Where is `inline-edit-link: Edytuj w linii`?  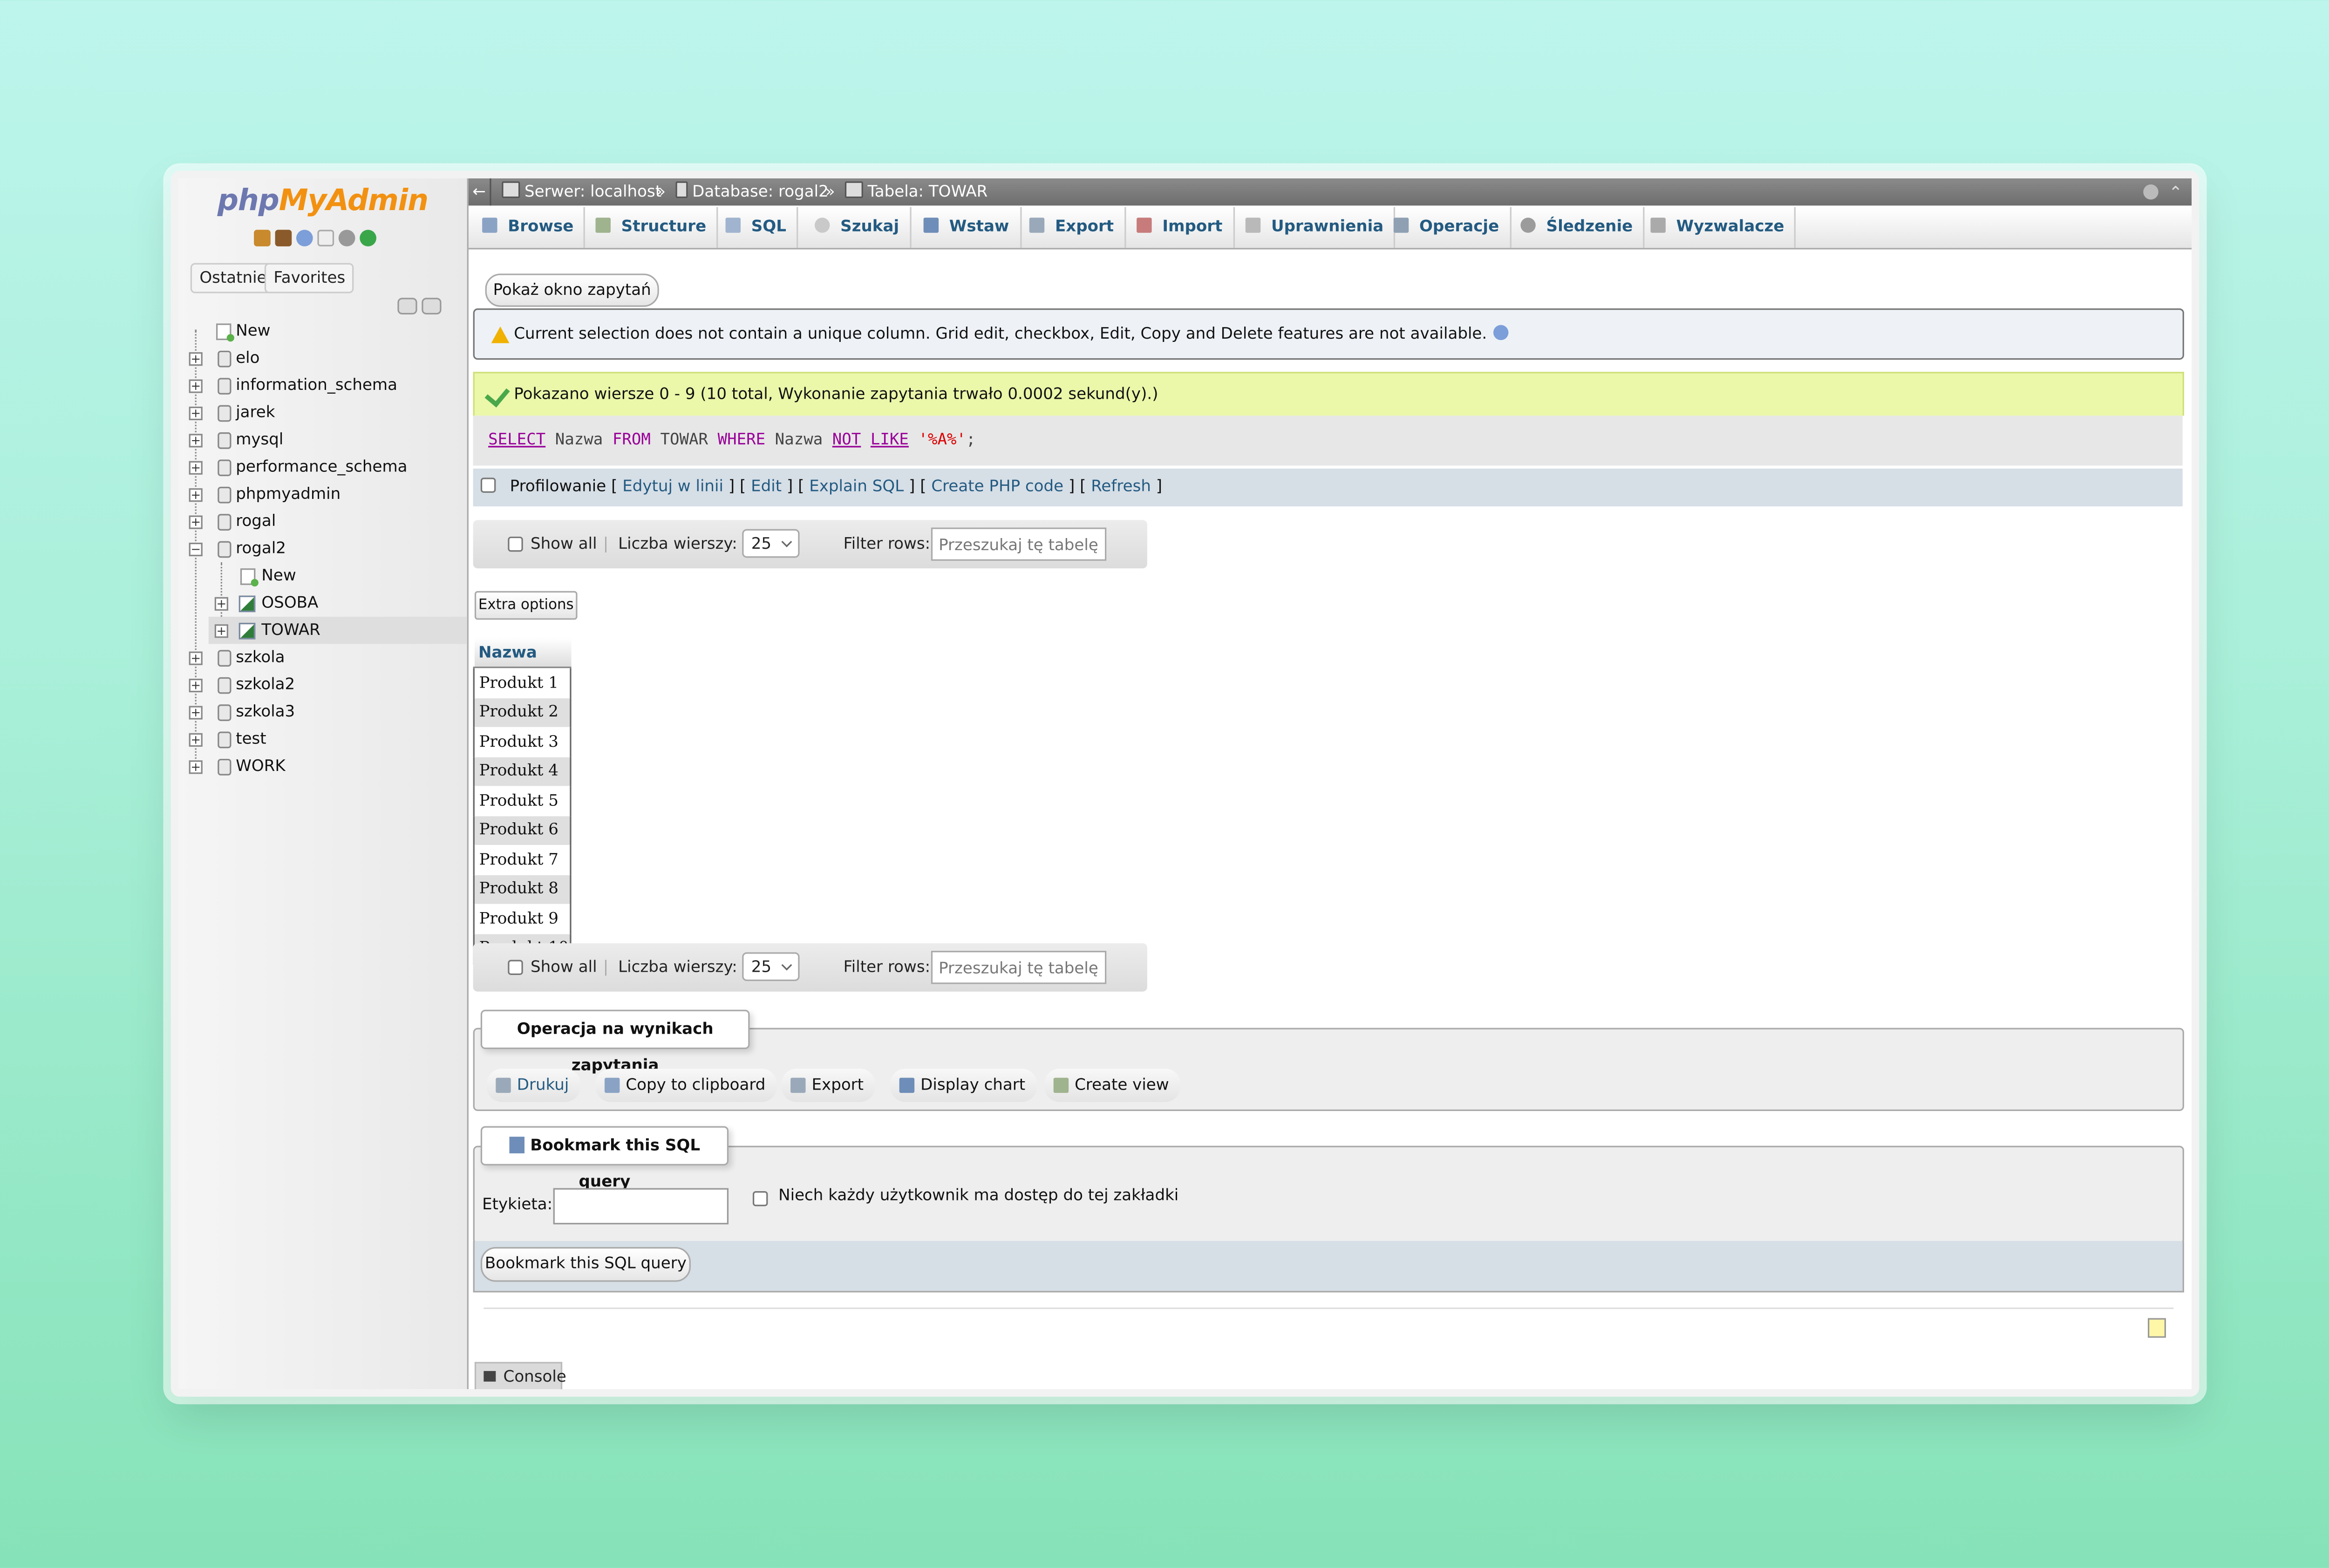
inline-edit-link: Edytuj w linii is located at coordinates (672, 486).